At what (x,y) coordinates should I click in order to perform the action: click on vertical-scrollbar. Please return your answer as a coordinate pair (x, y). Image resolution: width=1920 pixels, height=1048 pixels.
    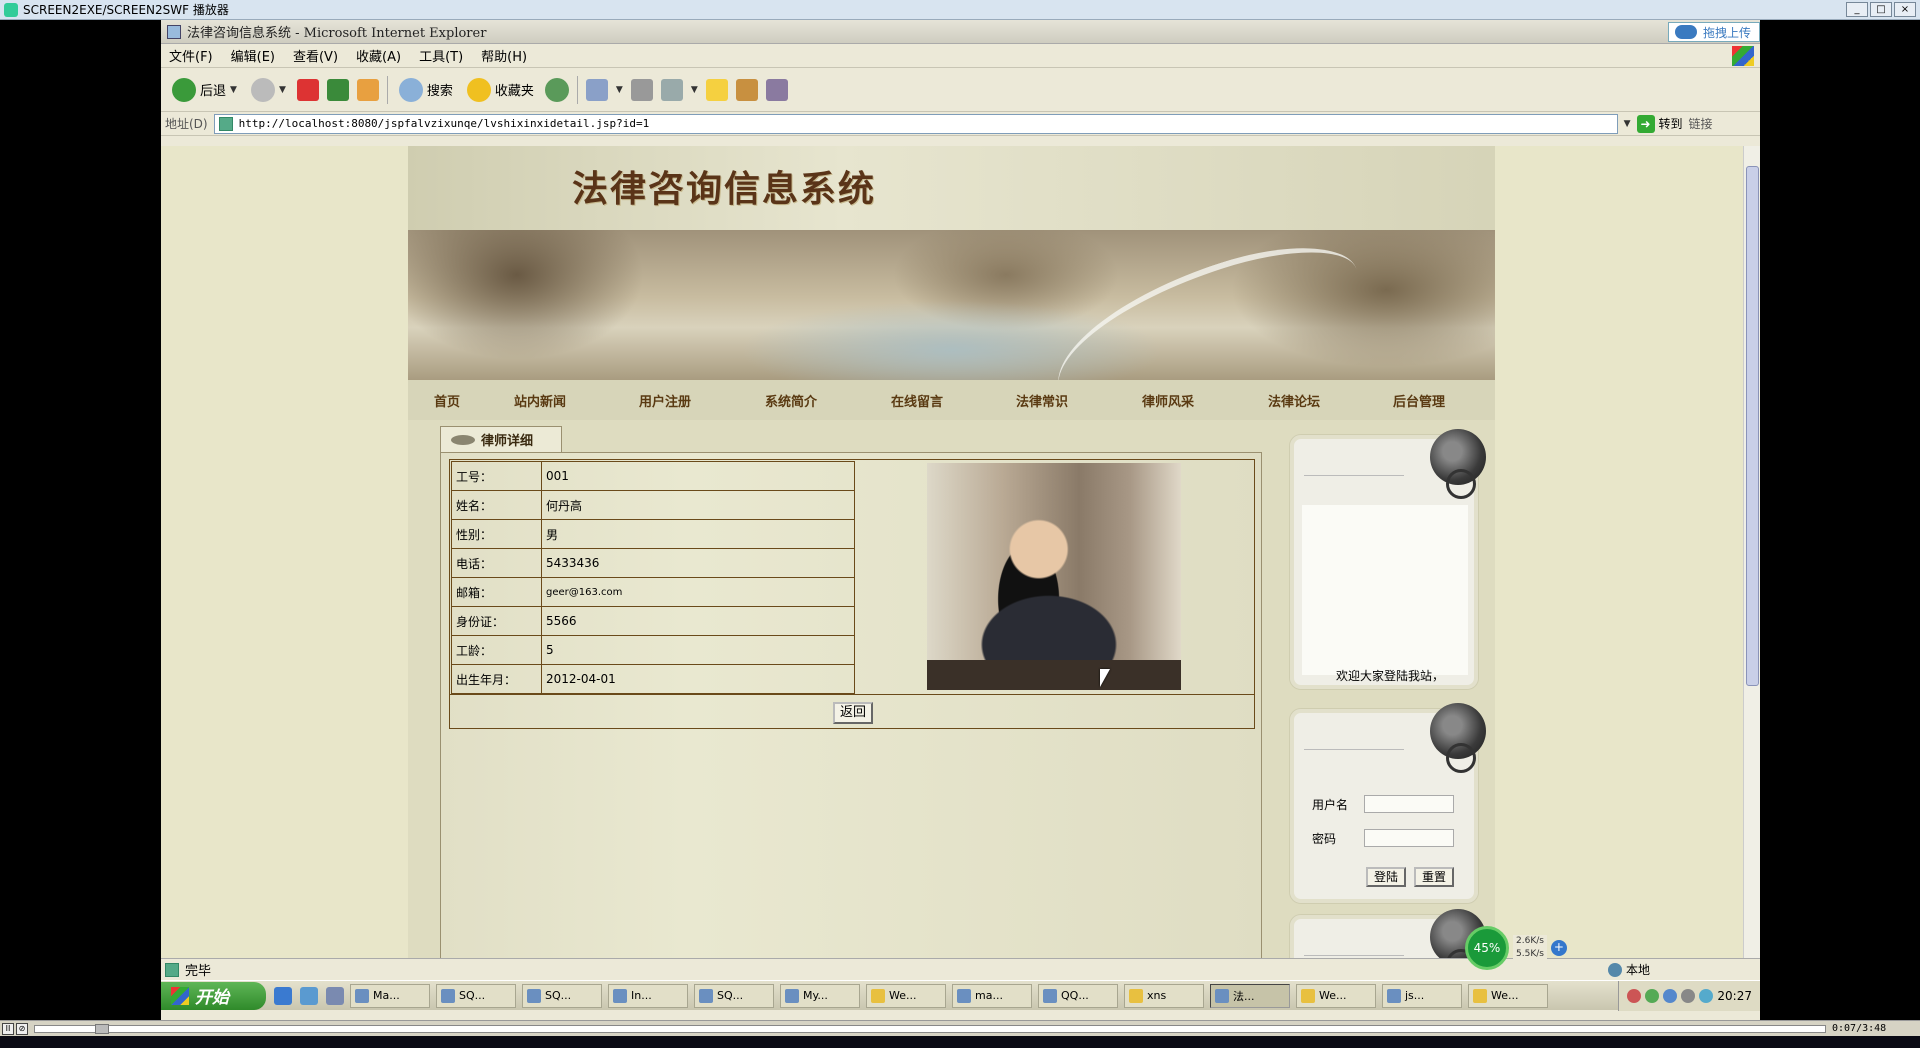
    Looking at the image, I should click on (1751, 552).